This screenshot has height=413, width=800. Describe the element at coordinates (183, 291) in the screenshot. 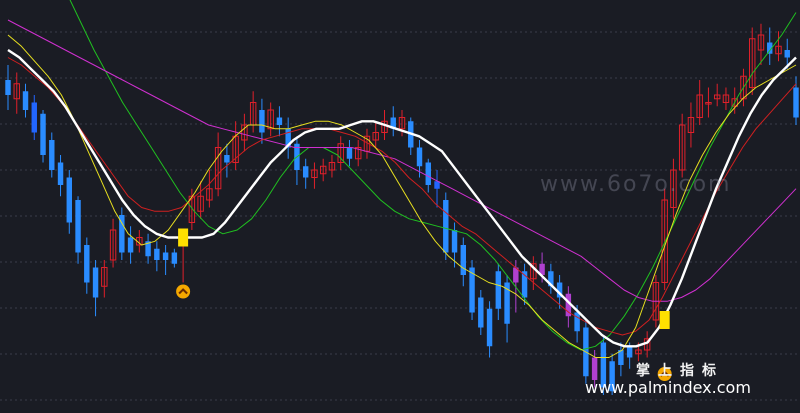

I see `signal-arrow-circle` at that location.